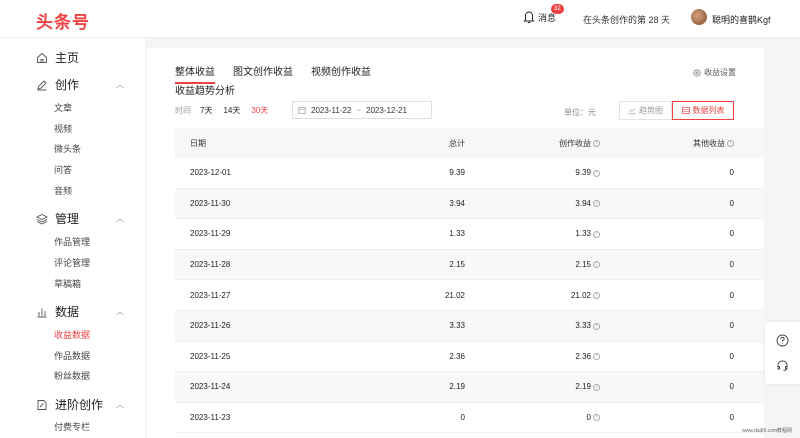 This screenshot has height=438, width=800. I want to click on tab-article-revenue: 图文创作收益, so click(263, 73).